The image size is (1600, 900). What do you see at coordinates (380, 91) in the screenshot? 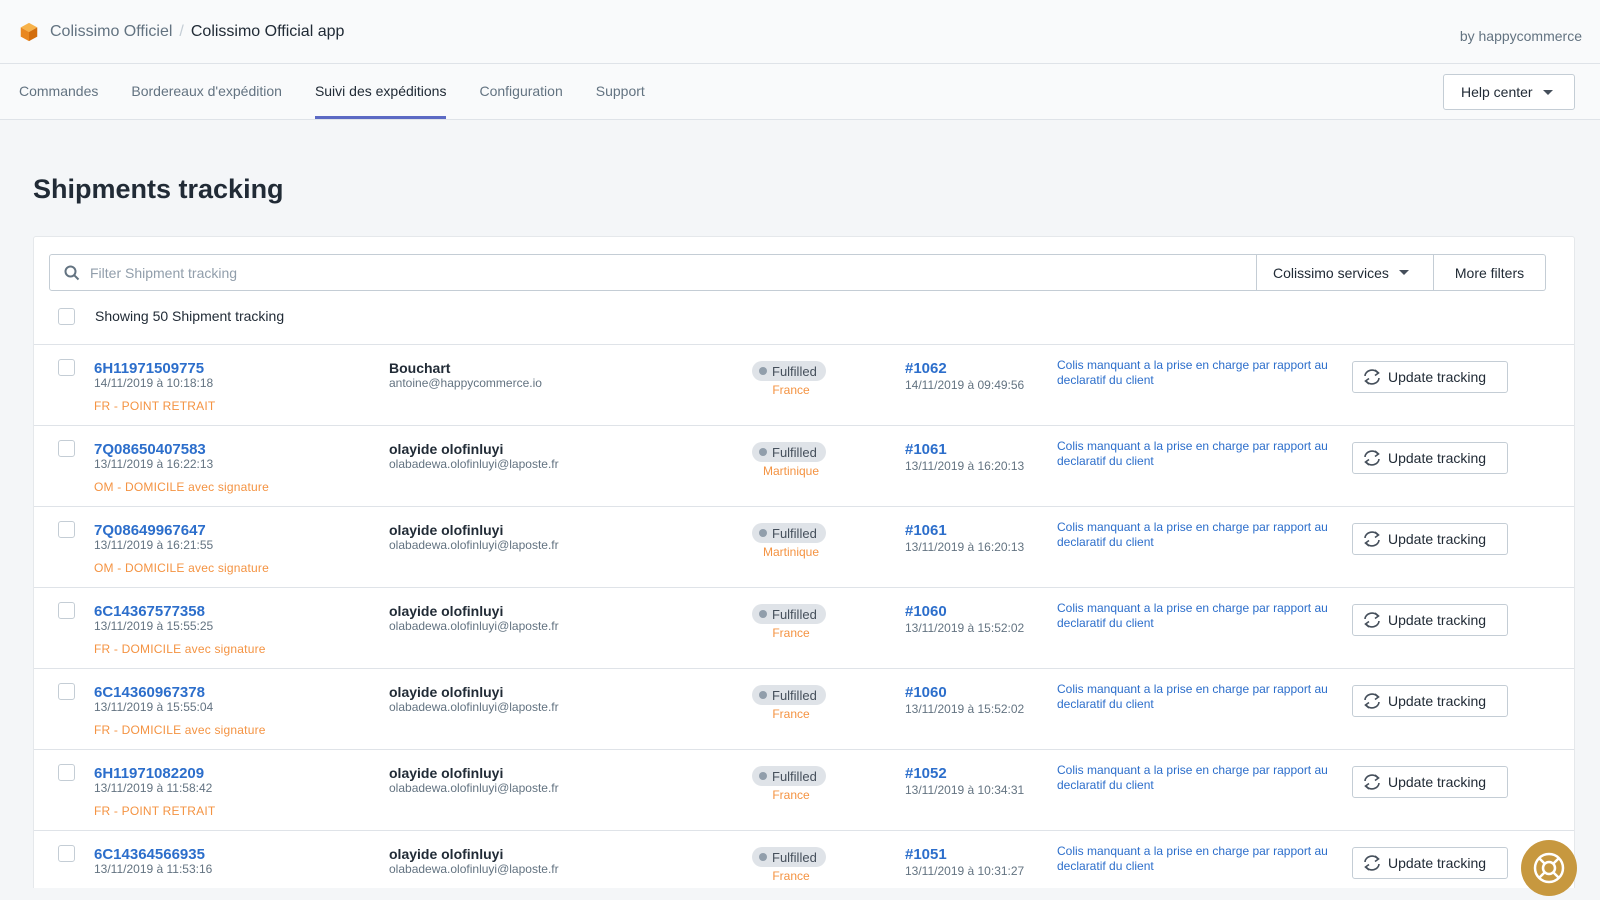
I see `tab-suivi-expeditions: Suivi des expéditions` at bounding box center [380, 91].